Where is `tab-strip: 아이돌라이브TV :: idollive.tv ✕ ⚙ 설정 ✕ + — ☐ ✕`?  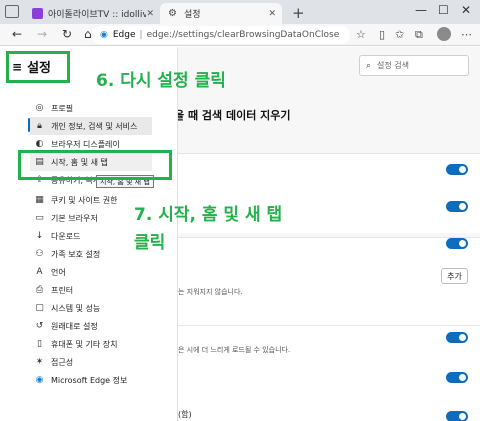
tab-strip: 아이돌라이브TV :: idollive.tv ✕ ⚙ 설정 ✕ + — ☐ ✕ is located at coordinates (240, 12).